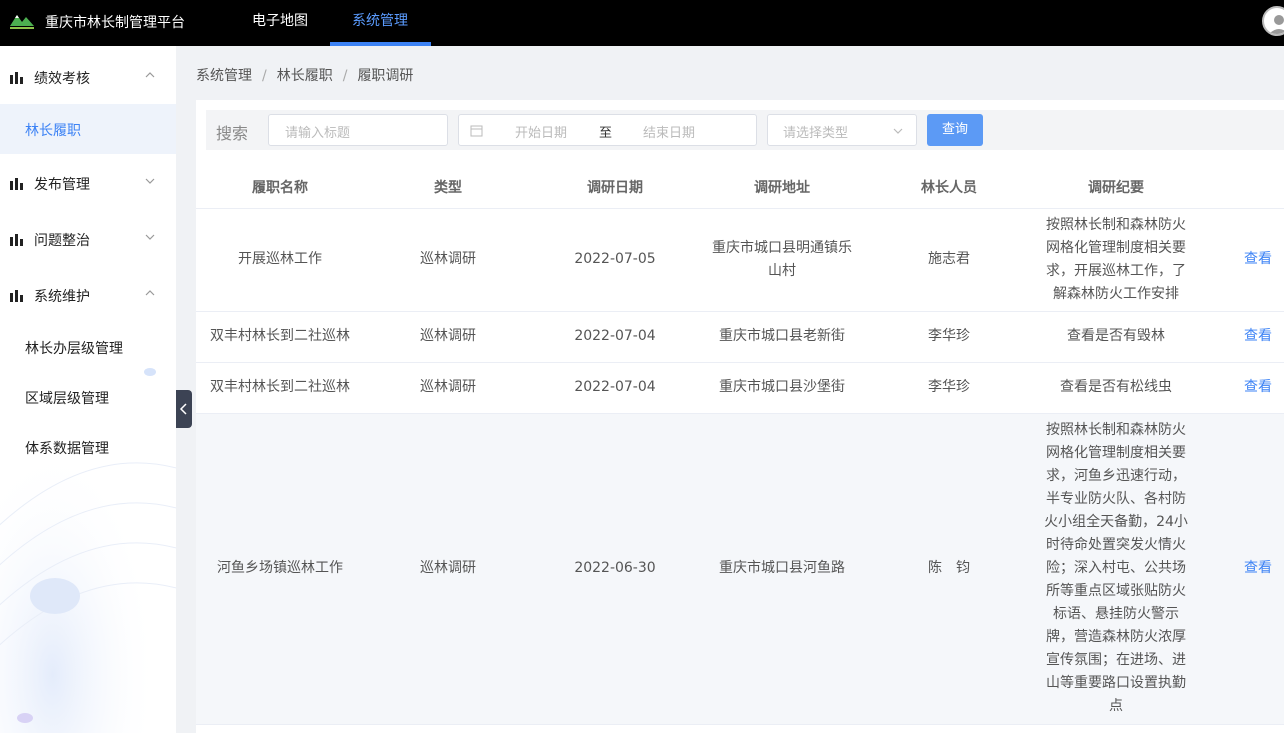 The height and width of the screenshot is (733, 1284). I want to click on user-avatar, so click(1273, 21).